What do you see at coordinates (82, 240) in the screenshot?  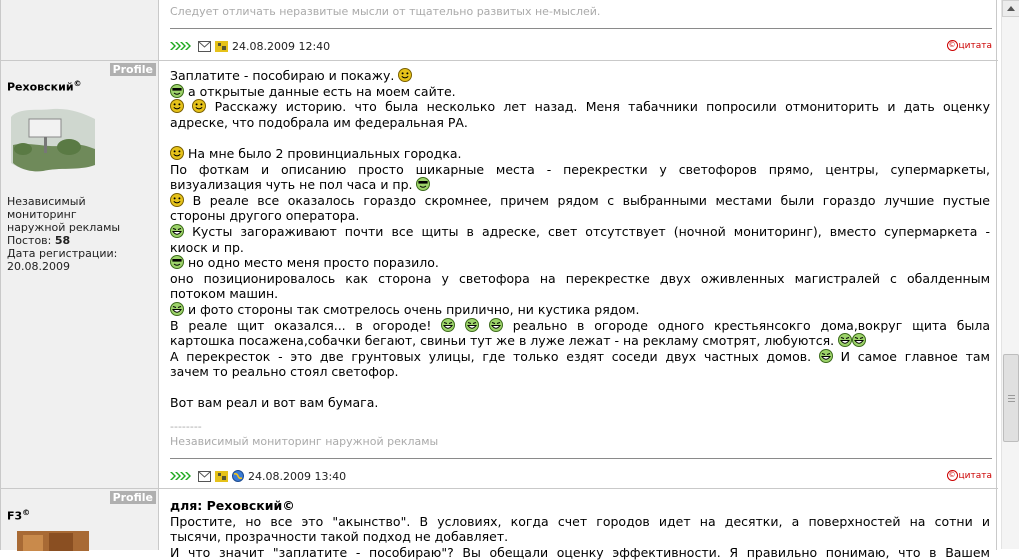 I see `posts-count-row: Постов: 58` at bounding box center [82, 240].